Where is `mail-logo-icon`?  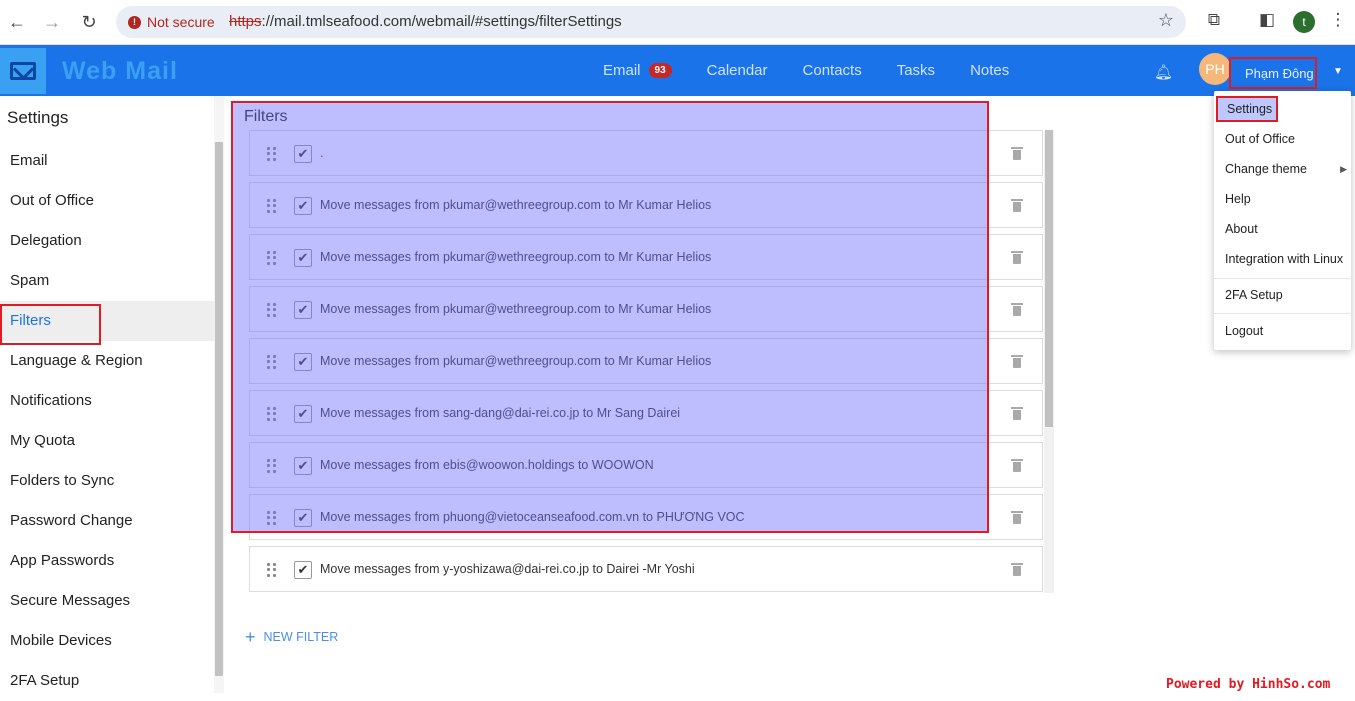 mail-logo-icon is located at coordinates (23, 71).